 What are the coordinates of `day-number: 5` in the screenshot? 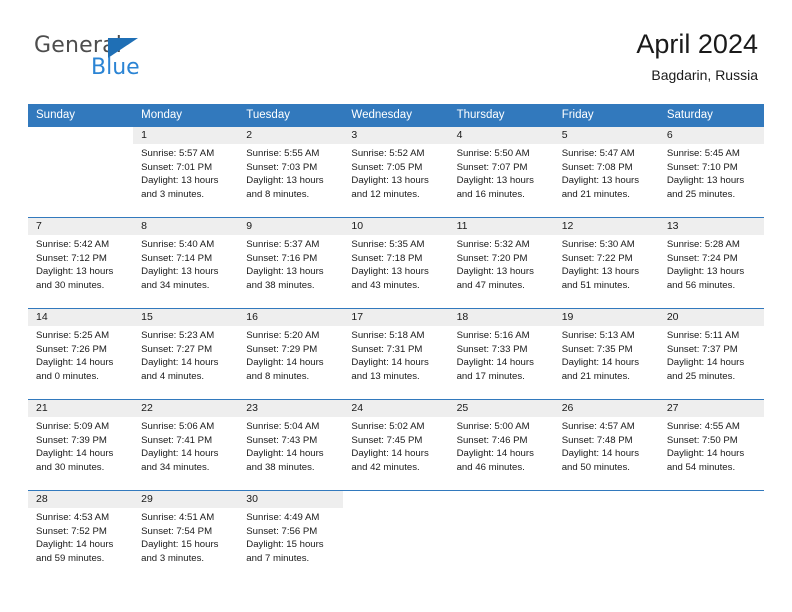 It's located at (606, 135).